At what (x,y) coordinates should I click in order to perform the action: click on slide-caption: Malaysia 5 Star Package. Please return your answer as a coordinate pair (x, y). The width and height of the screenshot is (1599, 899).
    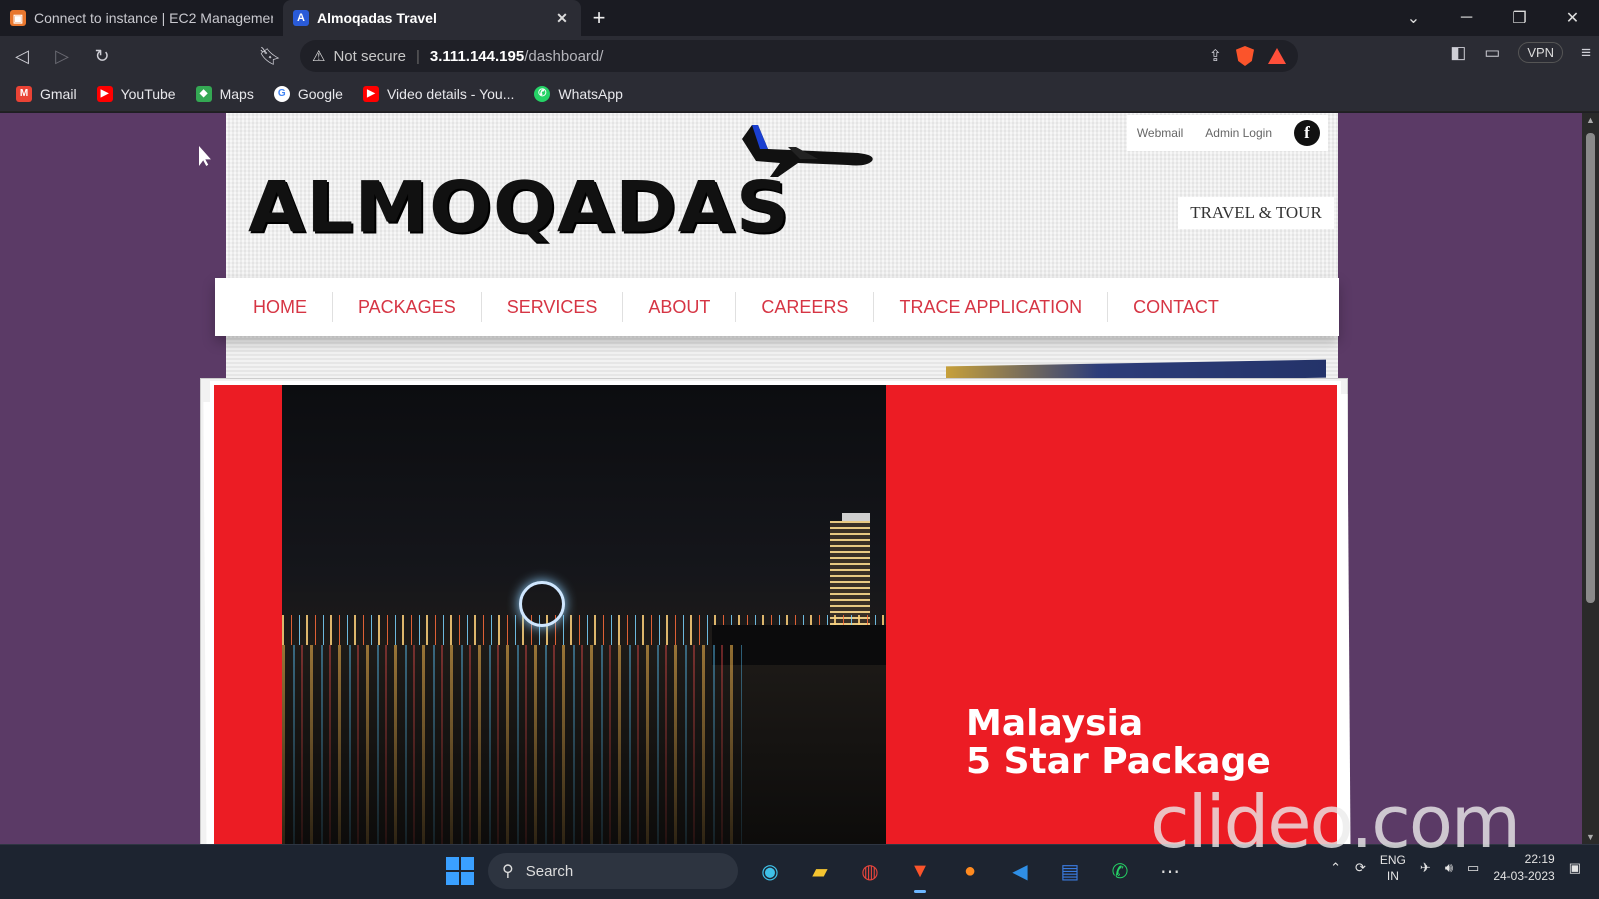
    Looking at the image, I should click on (1118, 743).